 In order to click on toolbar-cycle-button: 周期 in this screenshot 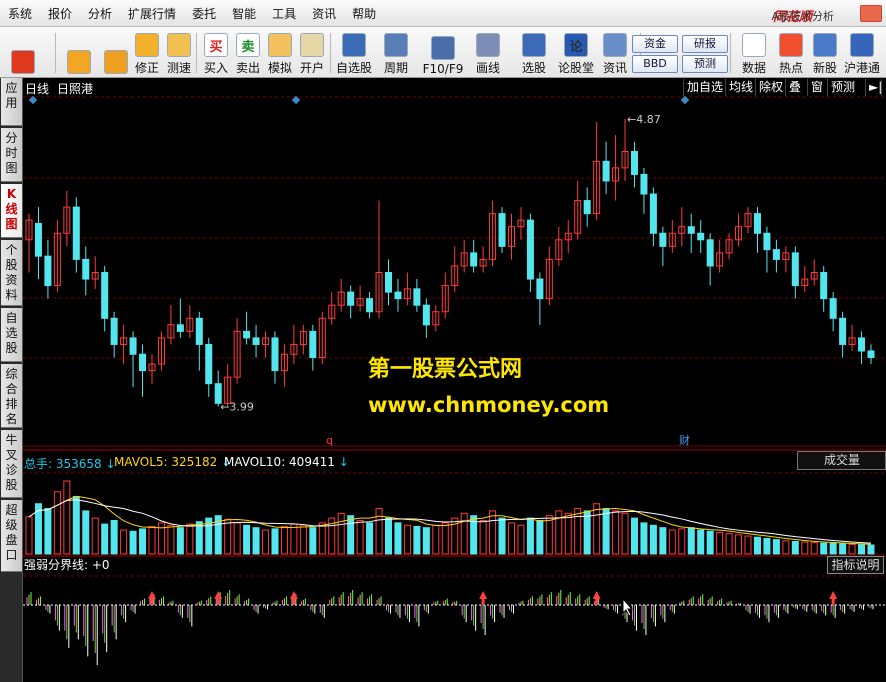, I will do `click(396, 53)`.